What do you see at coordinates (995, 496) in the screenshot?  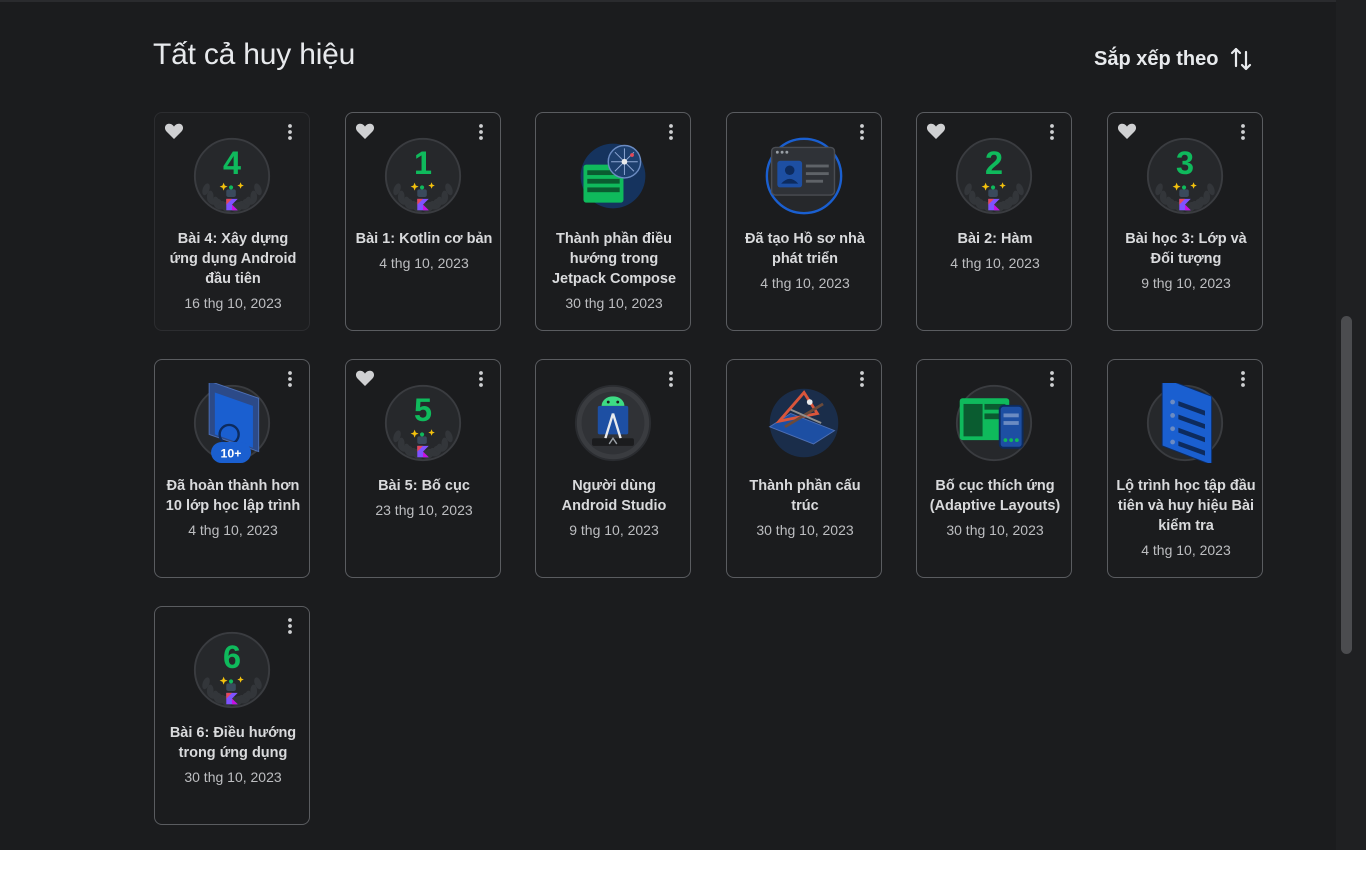 I see `badge-title: Bố cục thích ứng (Adaptive Layouts)` at bounding box center [995, 496].